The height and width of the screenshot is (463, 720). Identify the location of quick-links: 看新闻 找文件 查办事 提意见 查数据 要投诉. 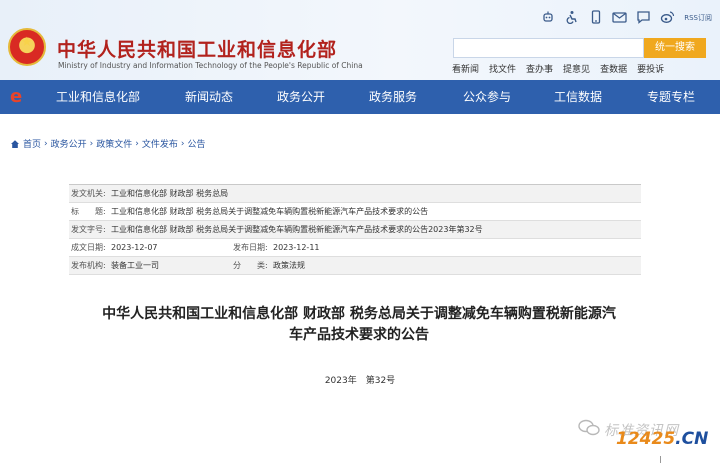
(558, 68).